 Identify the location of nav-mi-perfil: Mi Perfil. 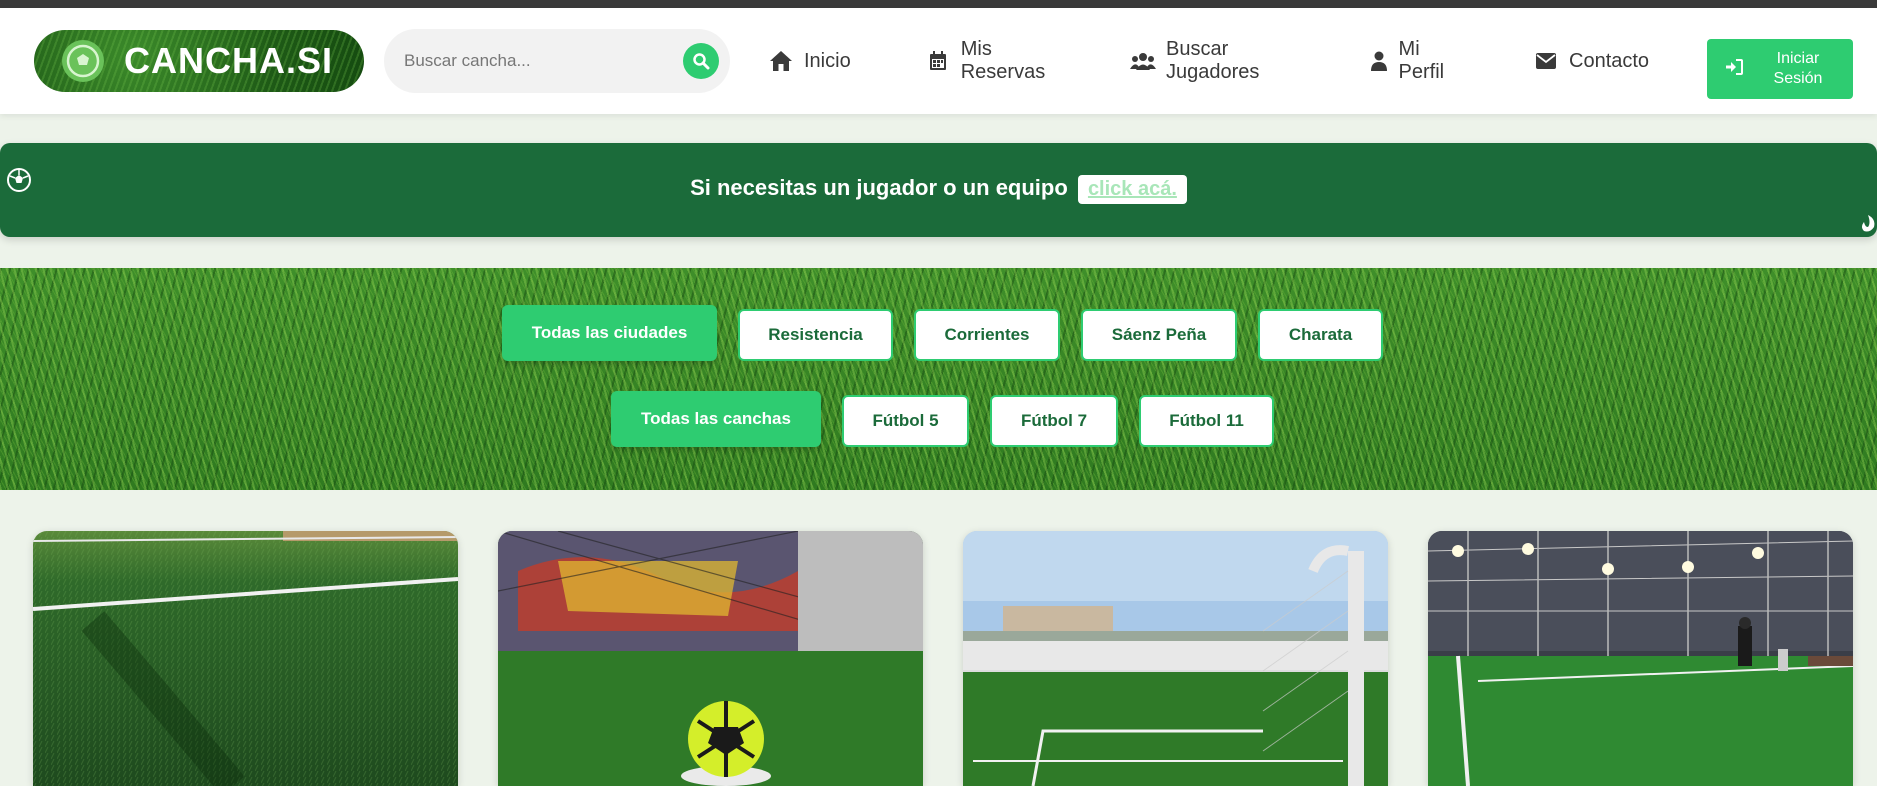
(1410, 61).